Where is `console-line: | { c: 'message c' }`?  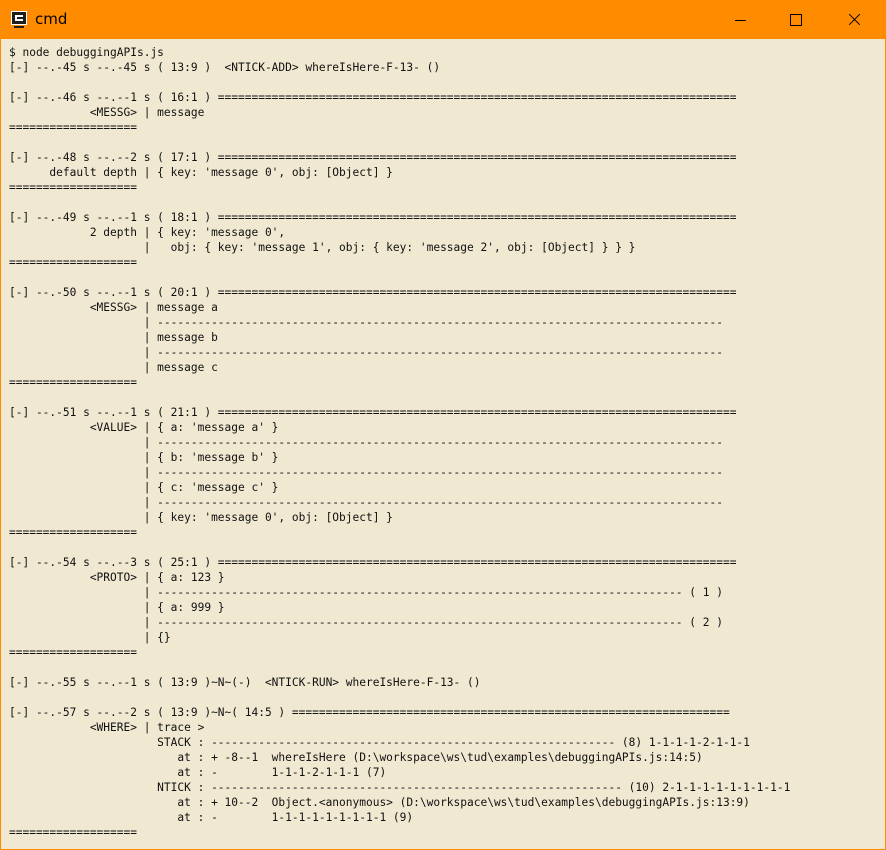
console-line: | { c: 'message c' } is located at coordinates (144, 487).